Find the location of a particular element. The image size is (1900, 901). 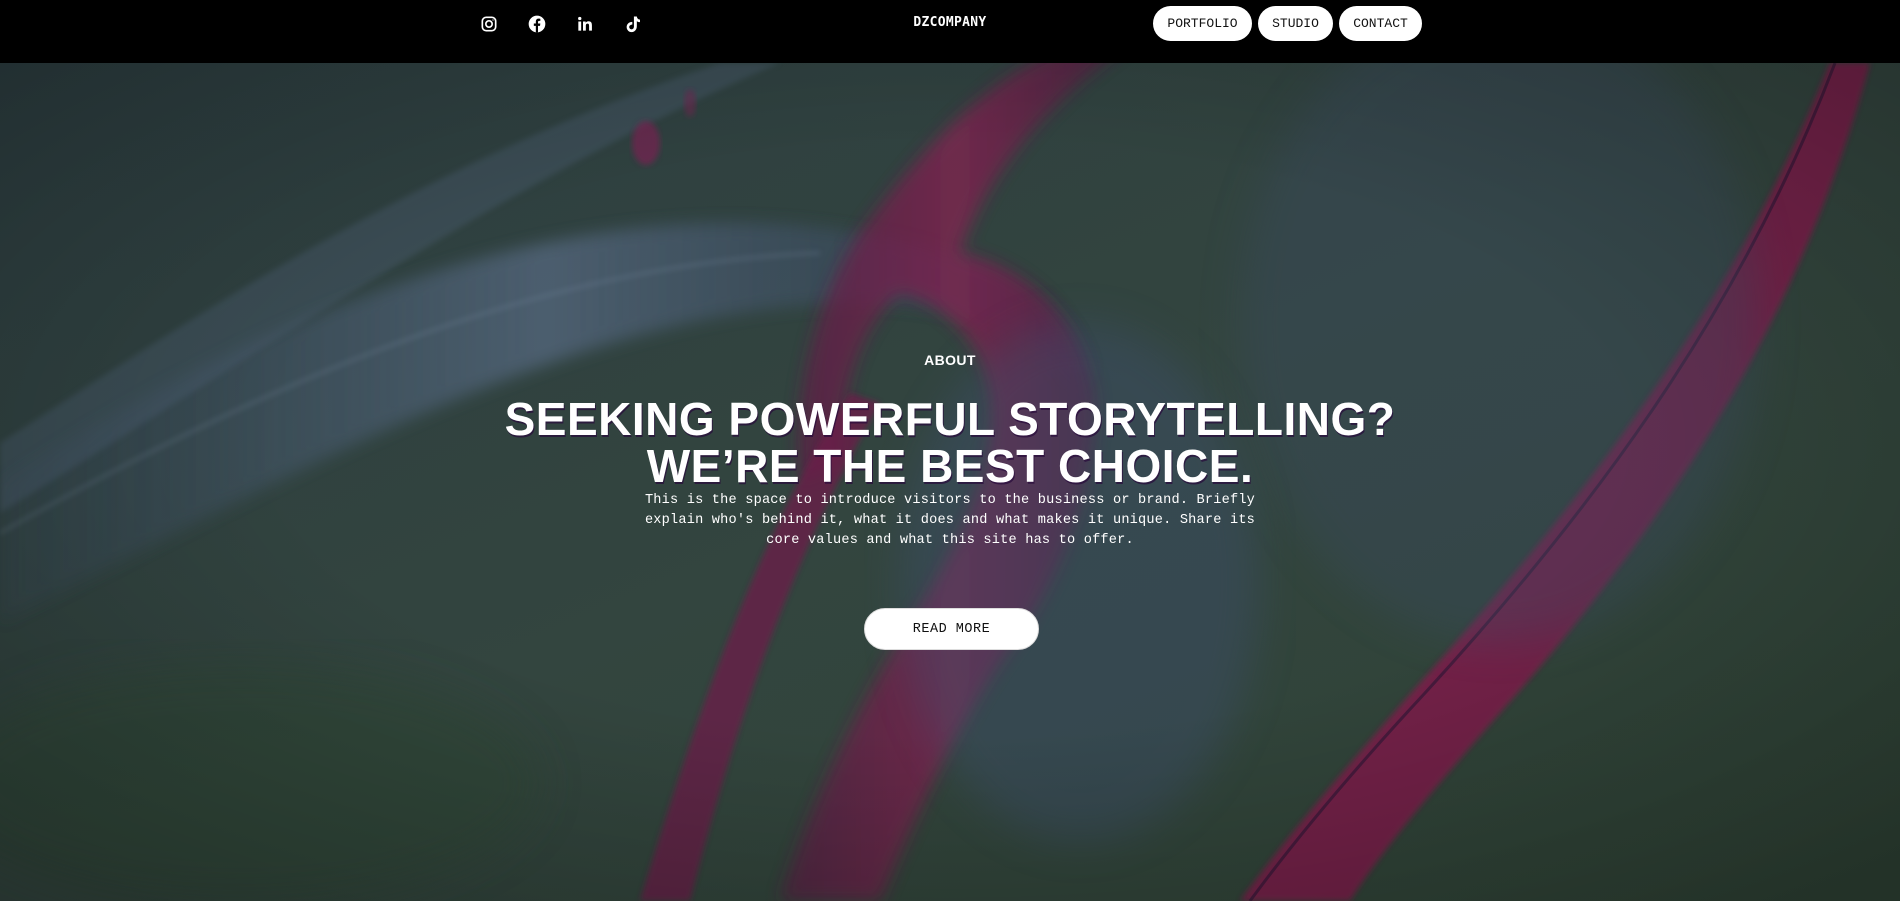

tiktok-link is located at coordinates (633, 24).